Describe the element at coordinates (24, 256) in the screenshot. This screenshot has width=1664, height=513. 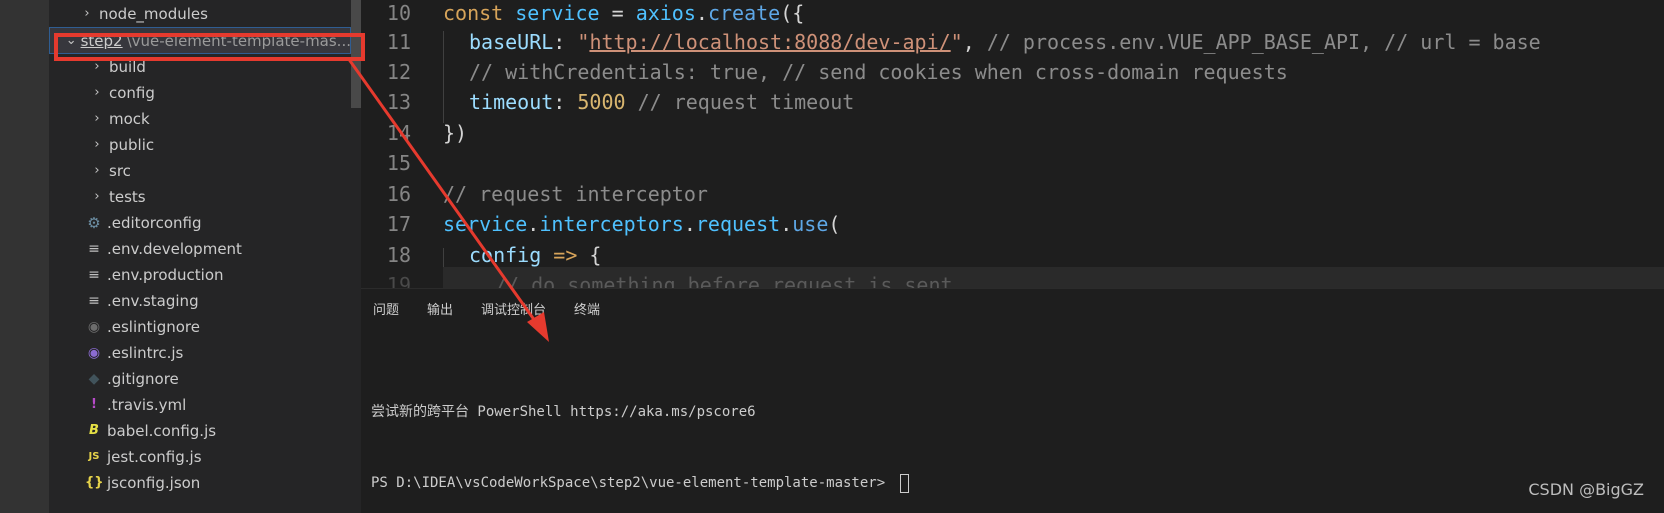
I see `activity-bar` at that location.